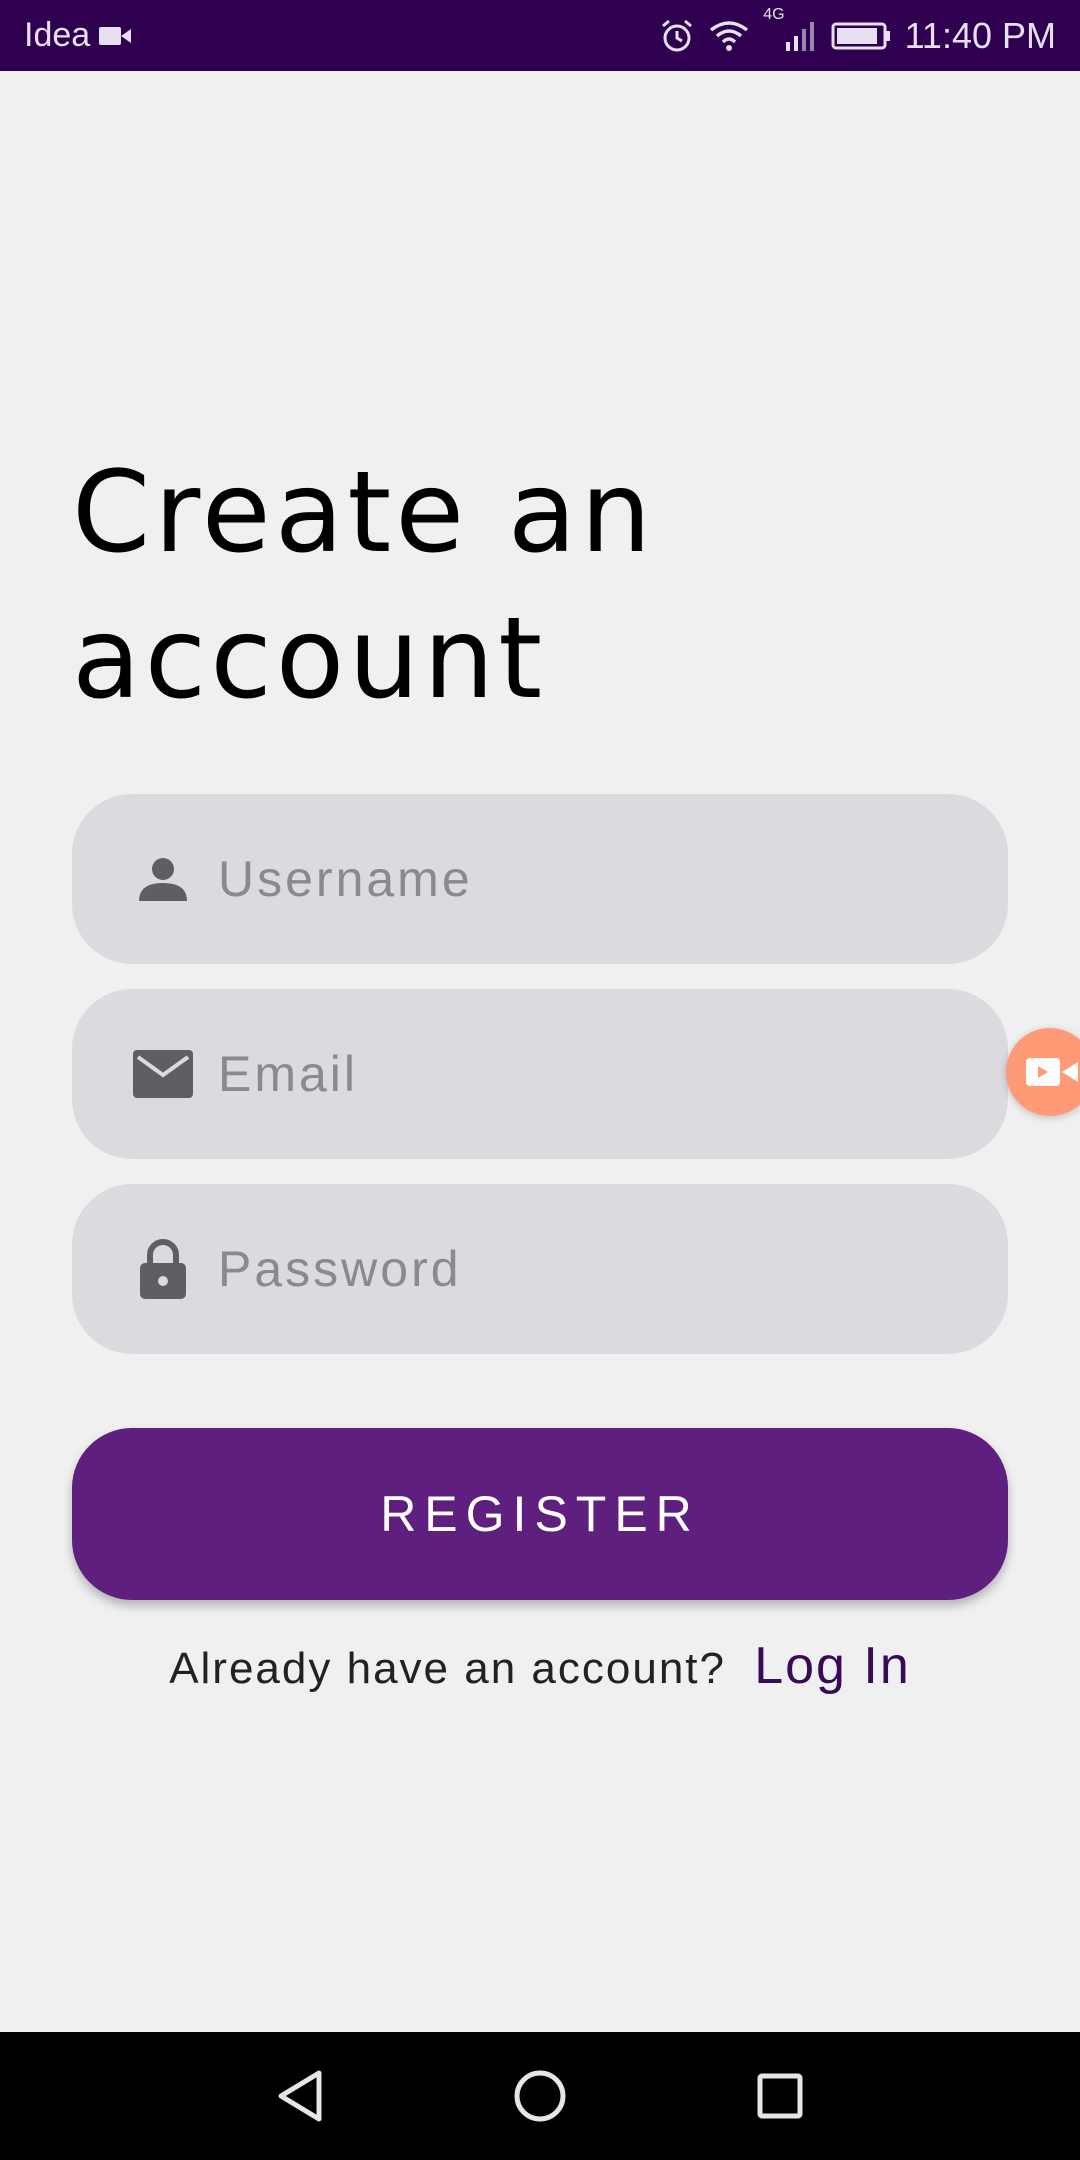 Image resolution: width=1080 pixels, height=2160 pixels. Describe the element at coordinates (345, 879) in the screenshot. I see `username-placeholder: Username` at that location.